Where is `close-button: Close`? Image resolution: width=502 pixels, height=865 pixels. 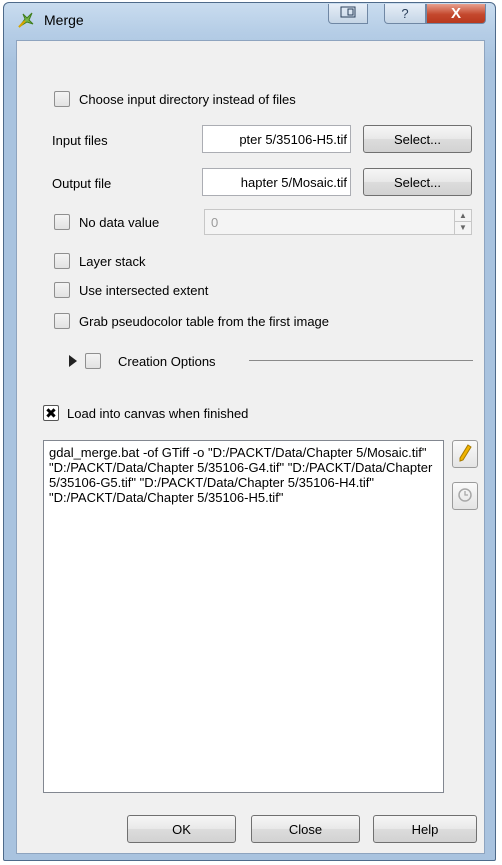
close-button: Close is located at coordinates (305, 829).